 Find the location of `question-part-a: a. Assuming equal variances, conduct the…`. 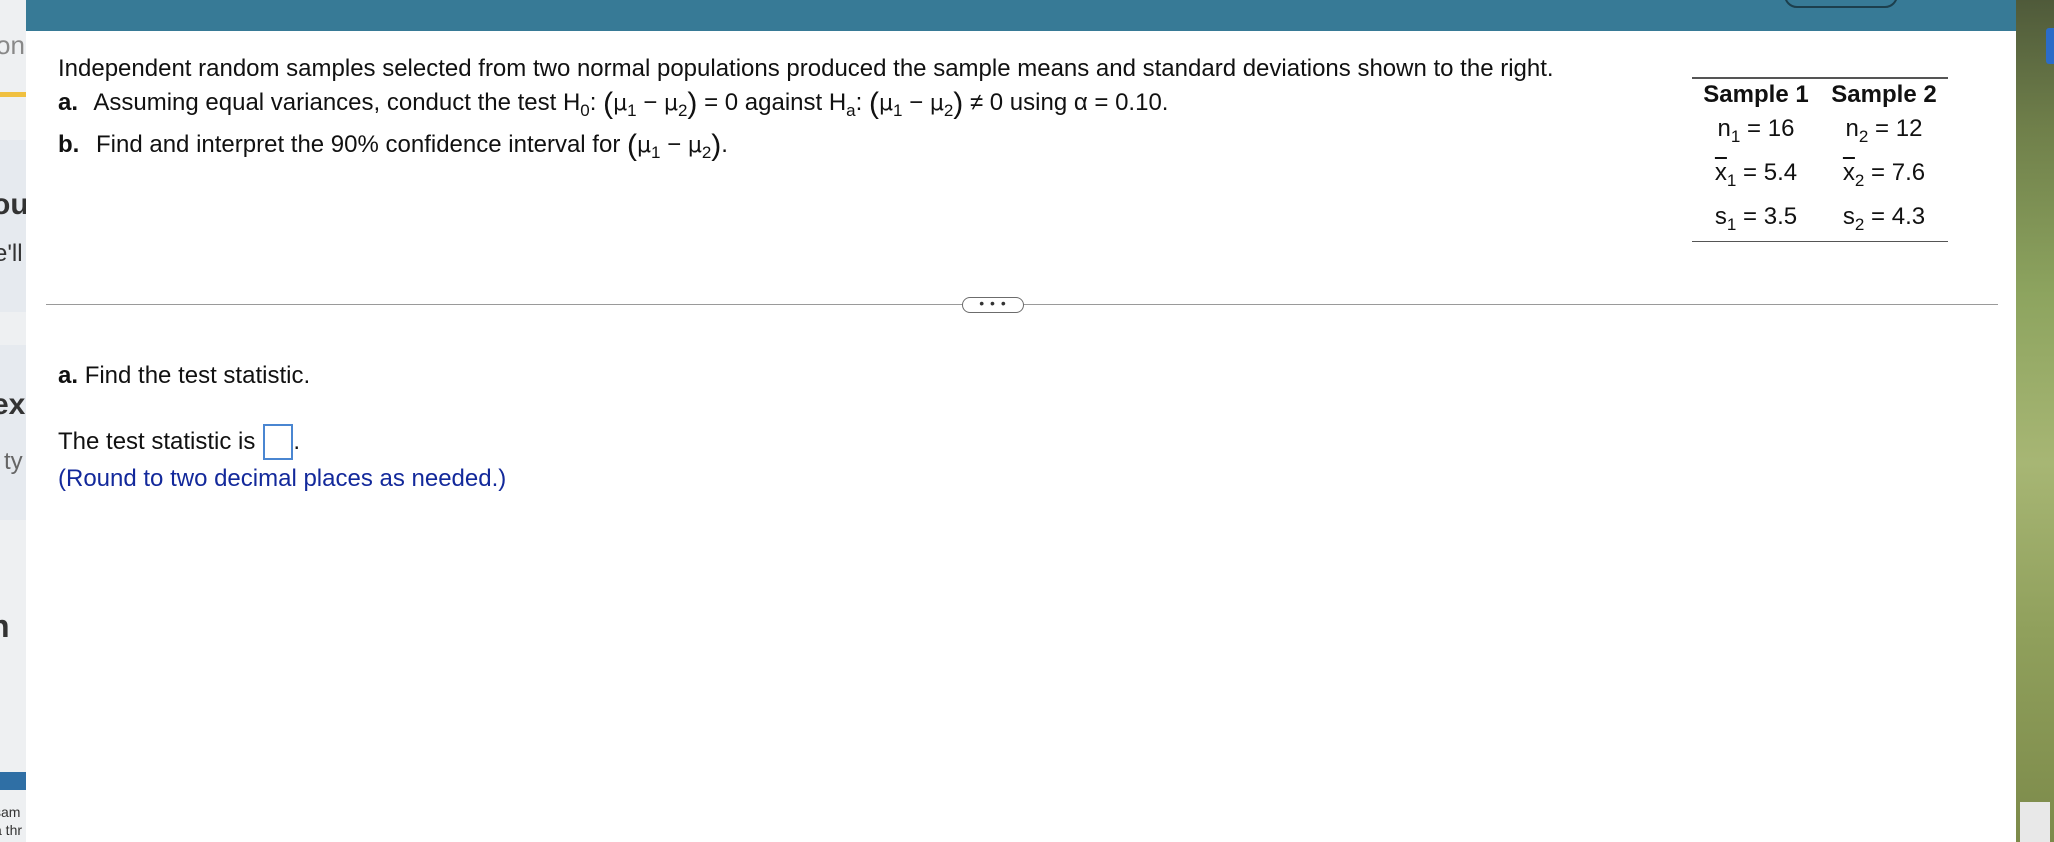

question-part-a: a. Assuming equal variances, conduct the… is located at coordinates (858, 107).